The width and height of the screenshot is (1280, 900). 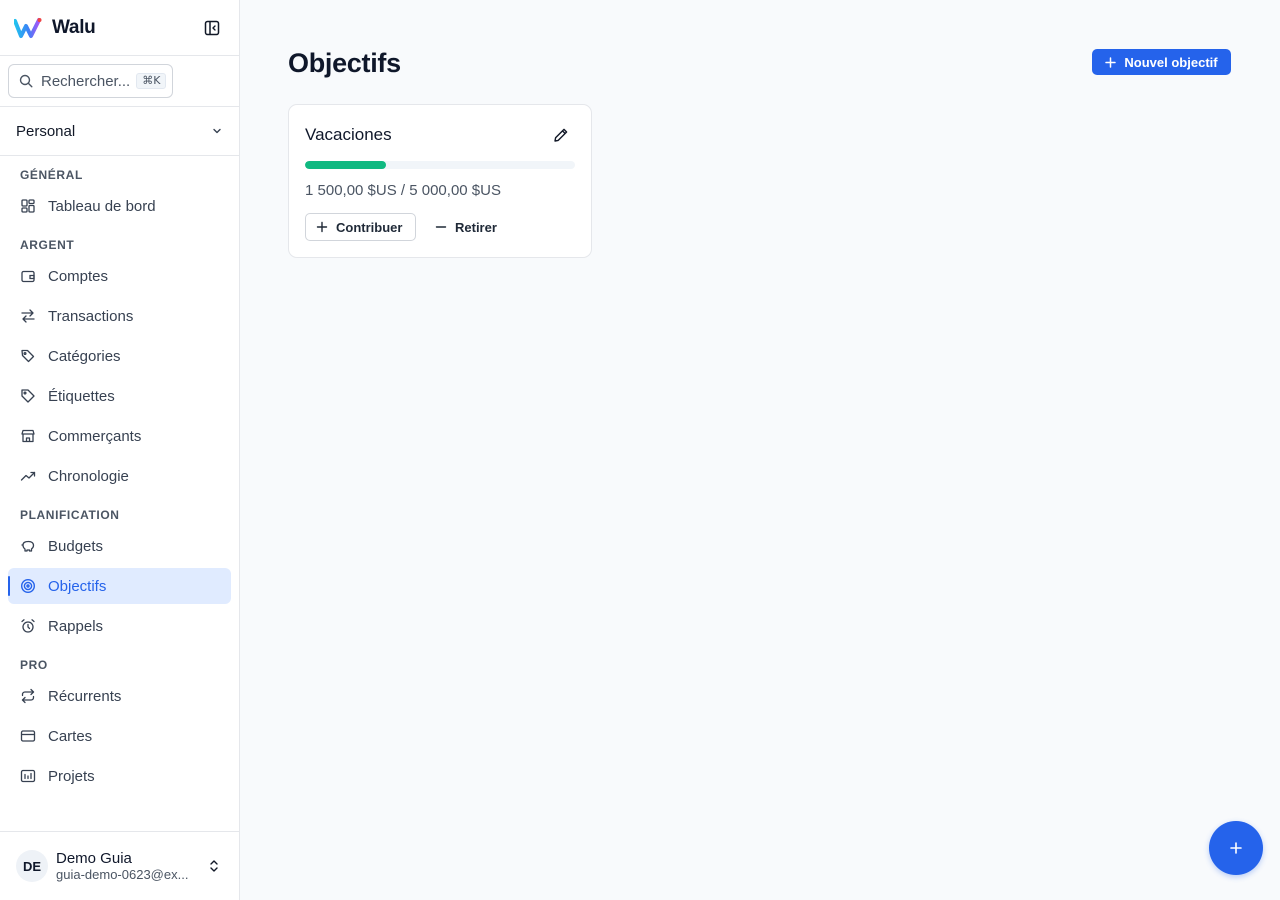 I want to click on sidebar-item-label: Commerçants, so click(x=95, y=436).